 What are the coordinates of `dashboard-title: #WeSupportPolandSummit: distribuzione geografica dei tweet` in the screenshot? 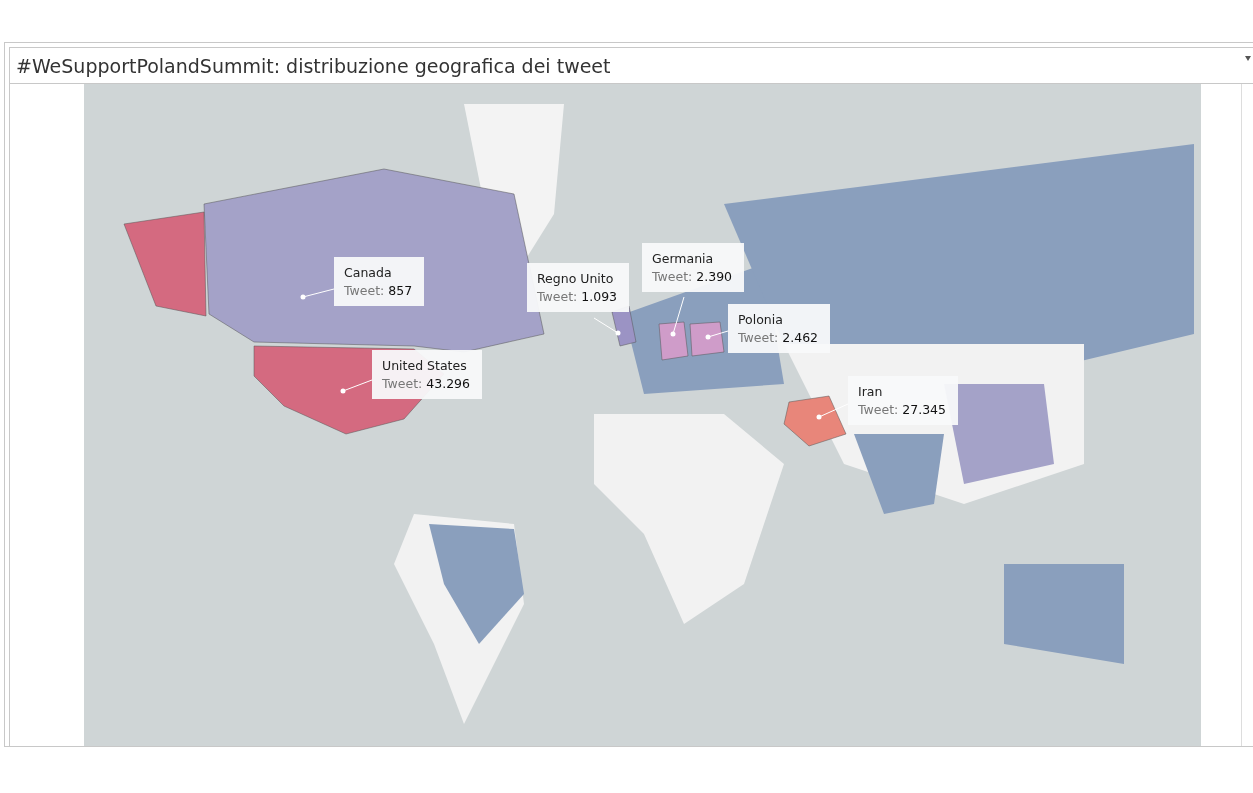 It's located at (313, 65).